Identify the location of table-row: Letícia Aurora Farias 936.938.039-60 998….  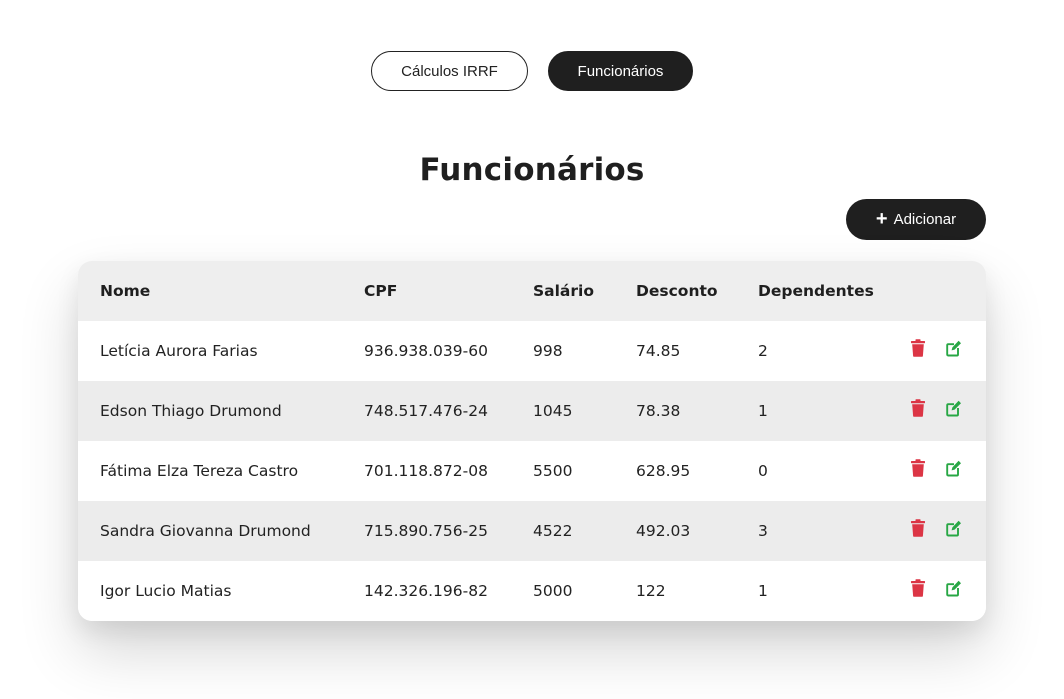
(532, 351).